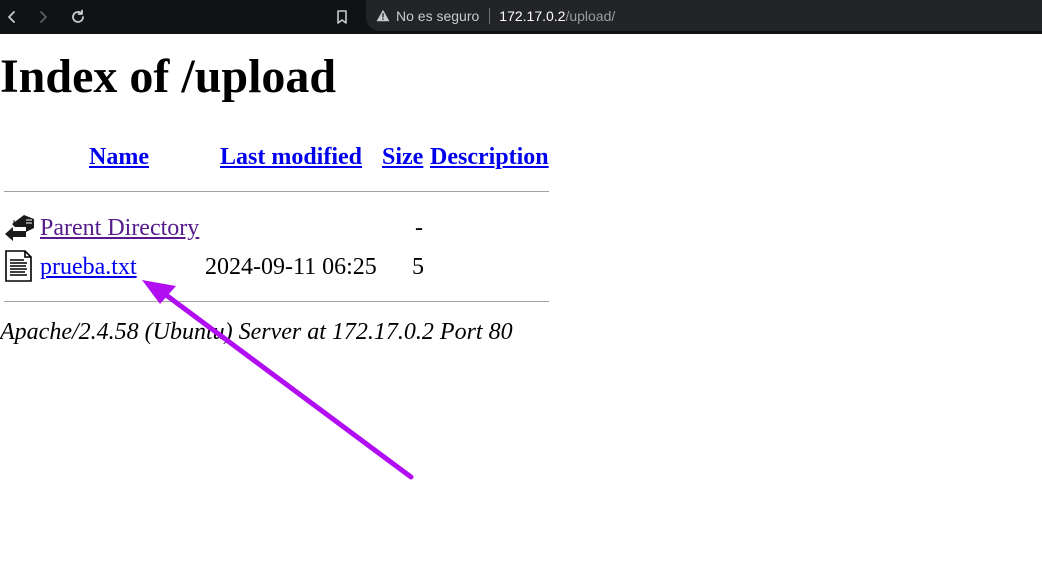 The width and height of the screenshot is (1042, 576). What do you see at coordinates (704, 15) in the screenshot?
I see `address-bar: No es seguro 172.17.0.2 /upload/` at bounding box center [704, 15].